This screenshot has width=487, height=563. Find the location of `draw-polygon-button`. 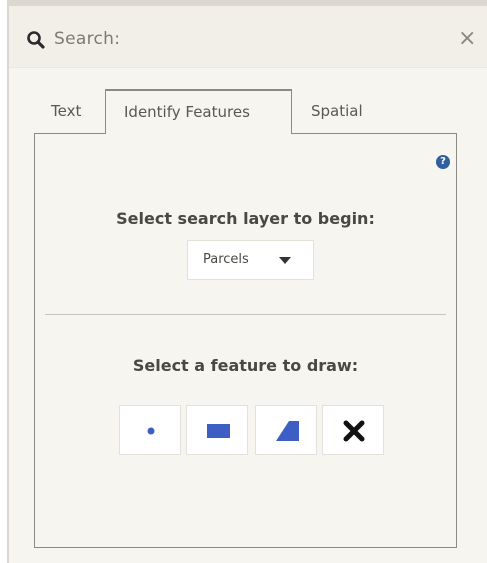

draw-polygon-button is located at coordinates (286, 430).